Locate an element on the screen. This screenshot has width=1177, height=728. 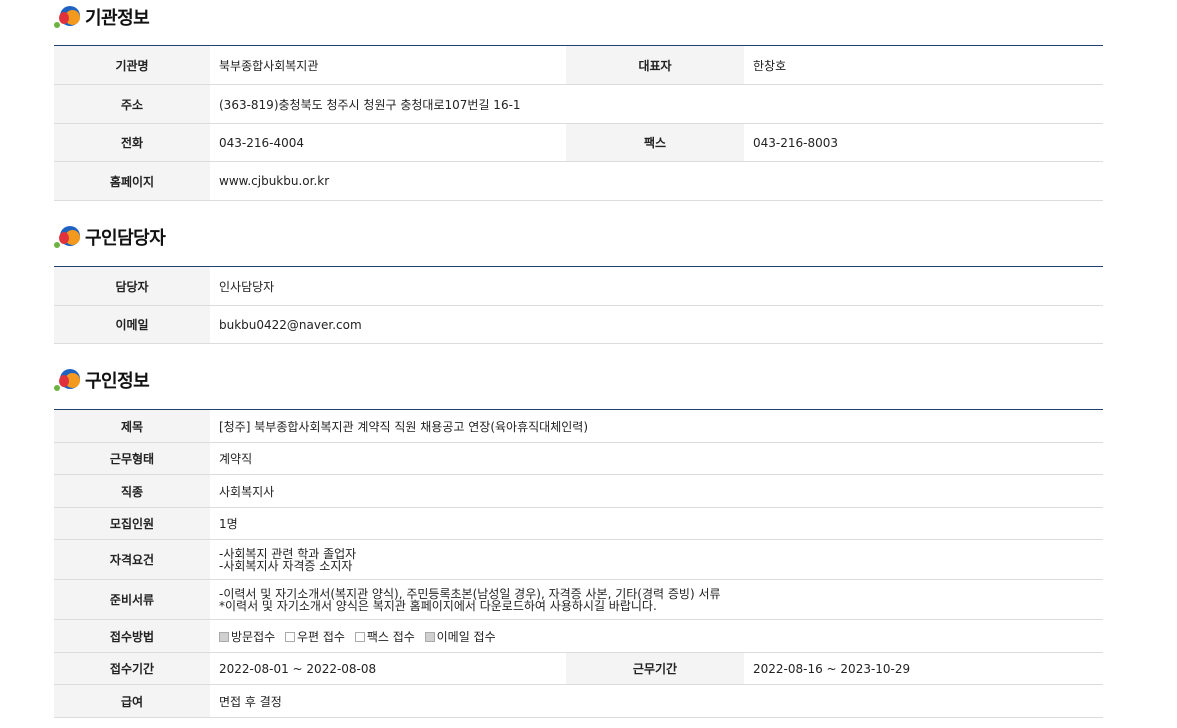
table-row: 담당자 인사담당자 is located at coordinates (578, 286).